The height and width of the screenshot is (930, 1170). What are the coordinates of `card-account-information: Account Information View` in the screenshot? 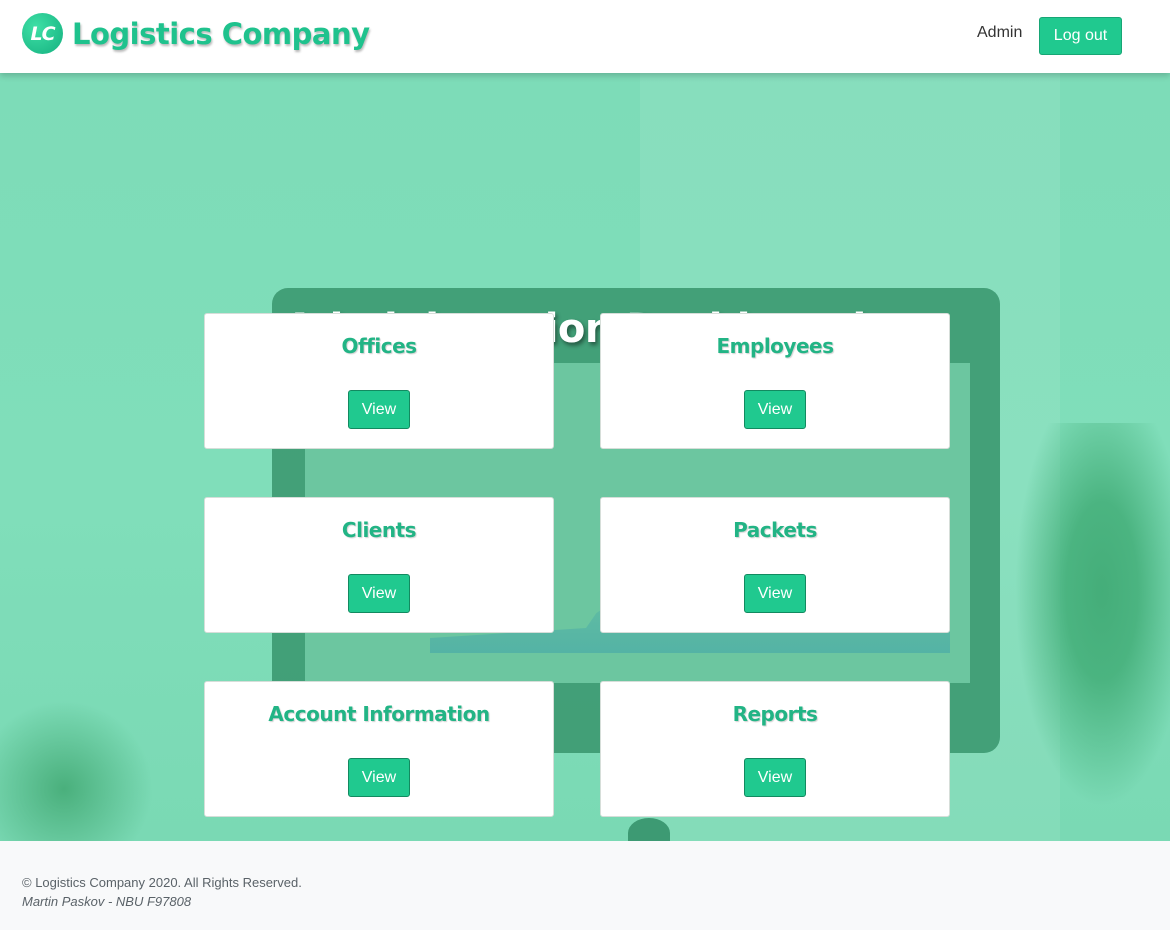 It's located at (379, 749).